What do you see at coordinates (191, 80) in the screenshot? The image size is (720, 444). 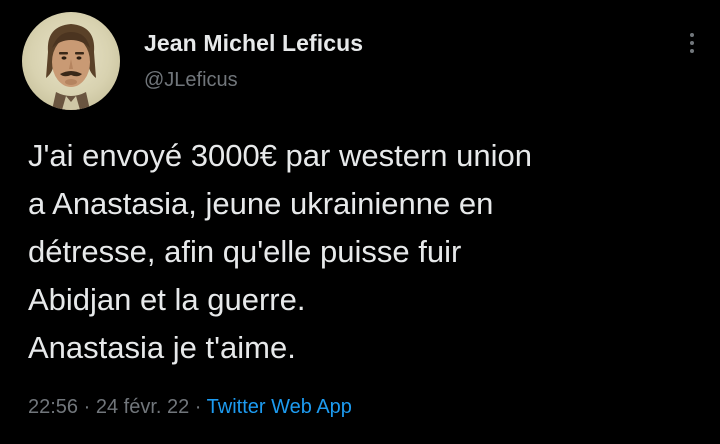 I see `author-handle: @JLeficus` at bounding box center [191, 80].